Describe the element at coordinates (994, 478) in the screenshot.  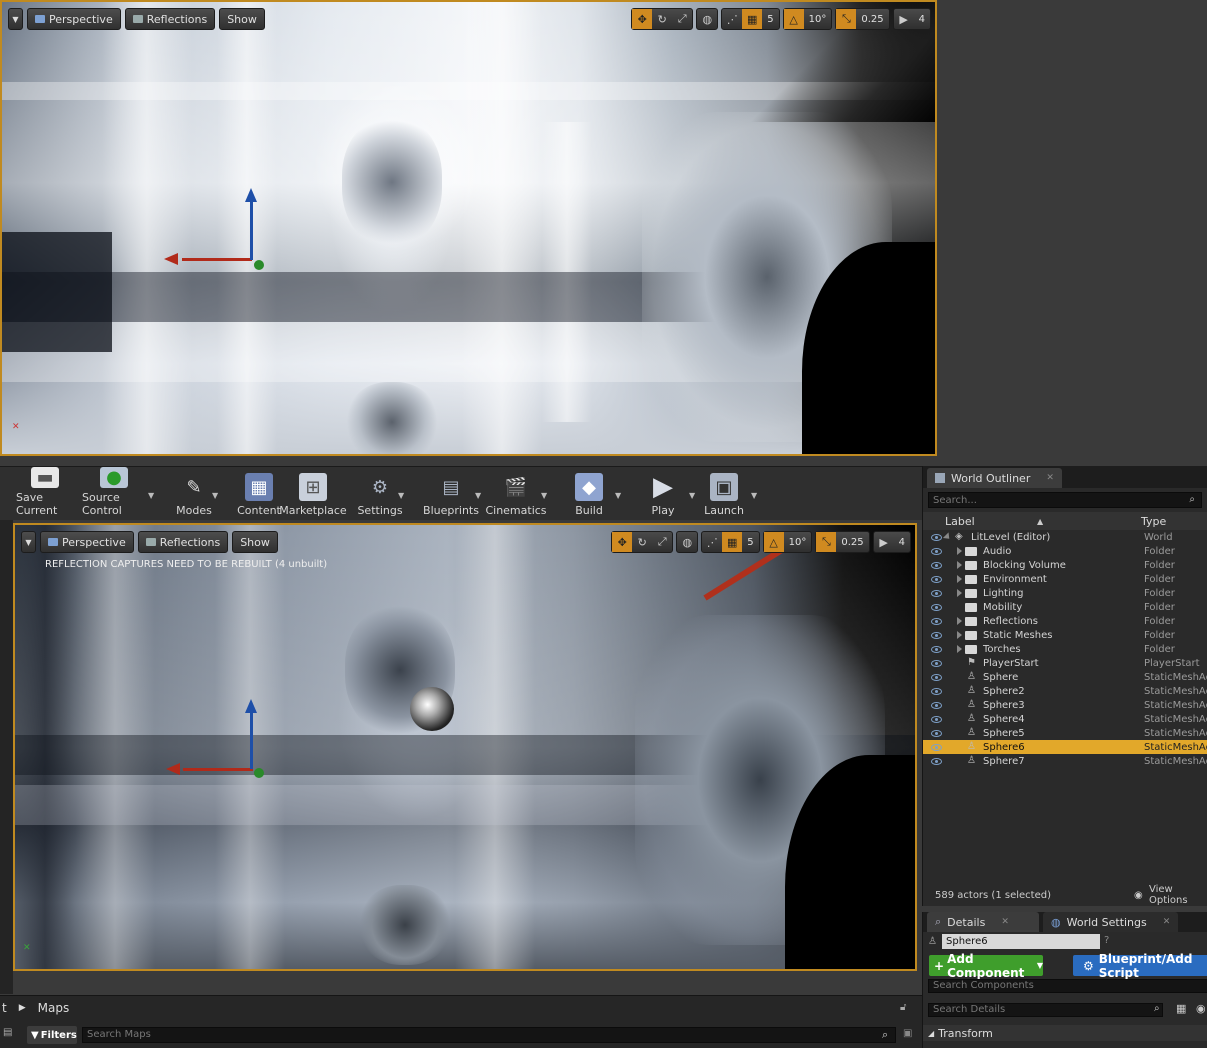
I see `tab-world-outliner: World Outliner ✕` at that location.